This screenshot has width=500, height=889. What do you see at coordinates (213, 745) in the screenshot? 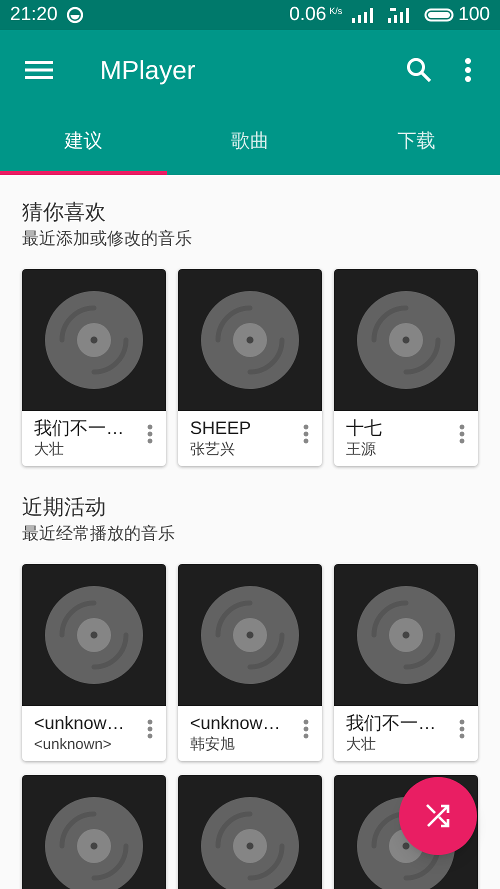
I see `album-artist: 韩安旭` at bounding box center [213, 745].